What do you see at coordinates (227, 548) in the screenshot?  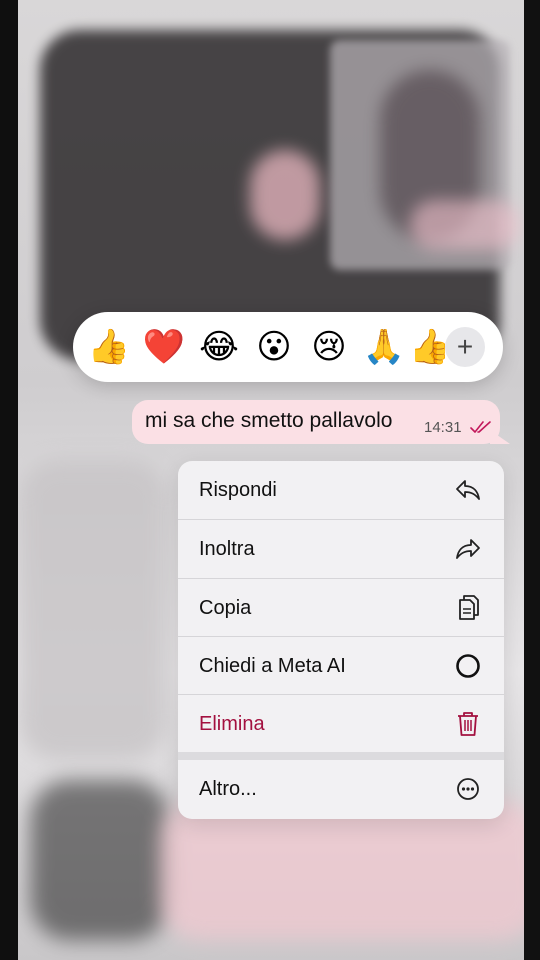 I see `menu-item-label: Inoltra` at bounding box center [227, 548].